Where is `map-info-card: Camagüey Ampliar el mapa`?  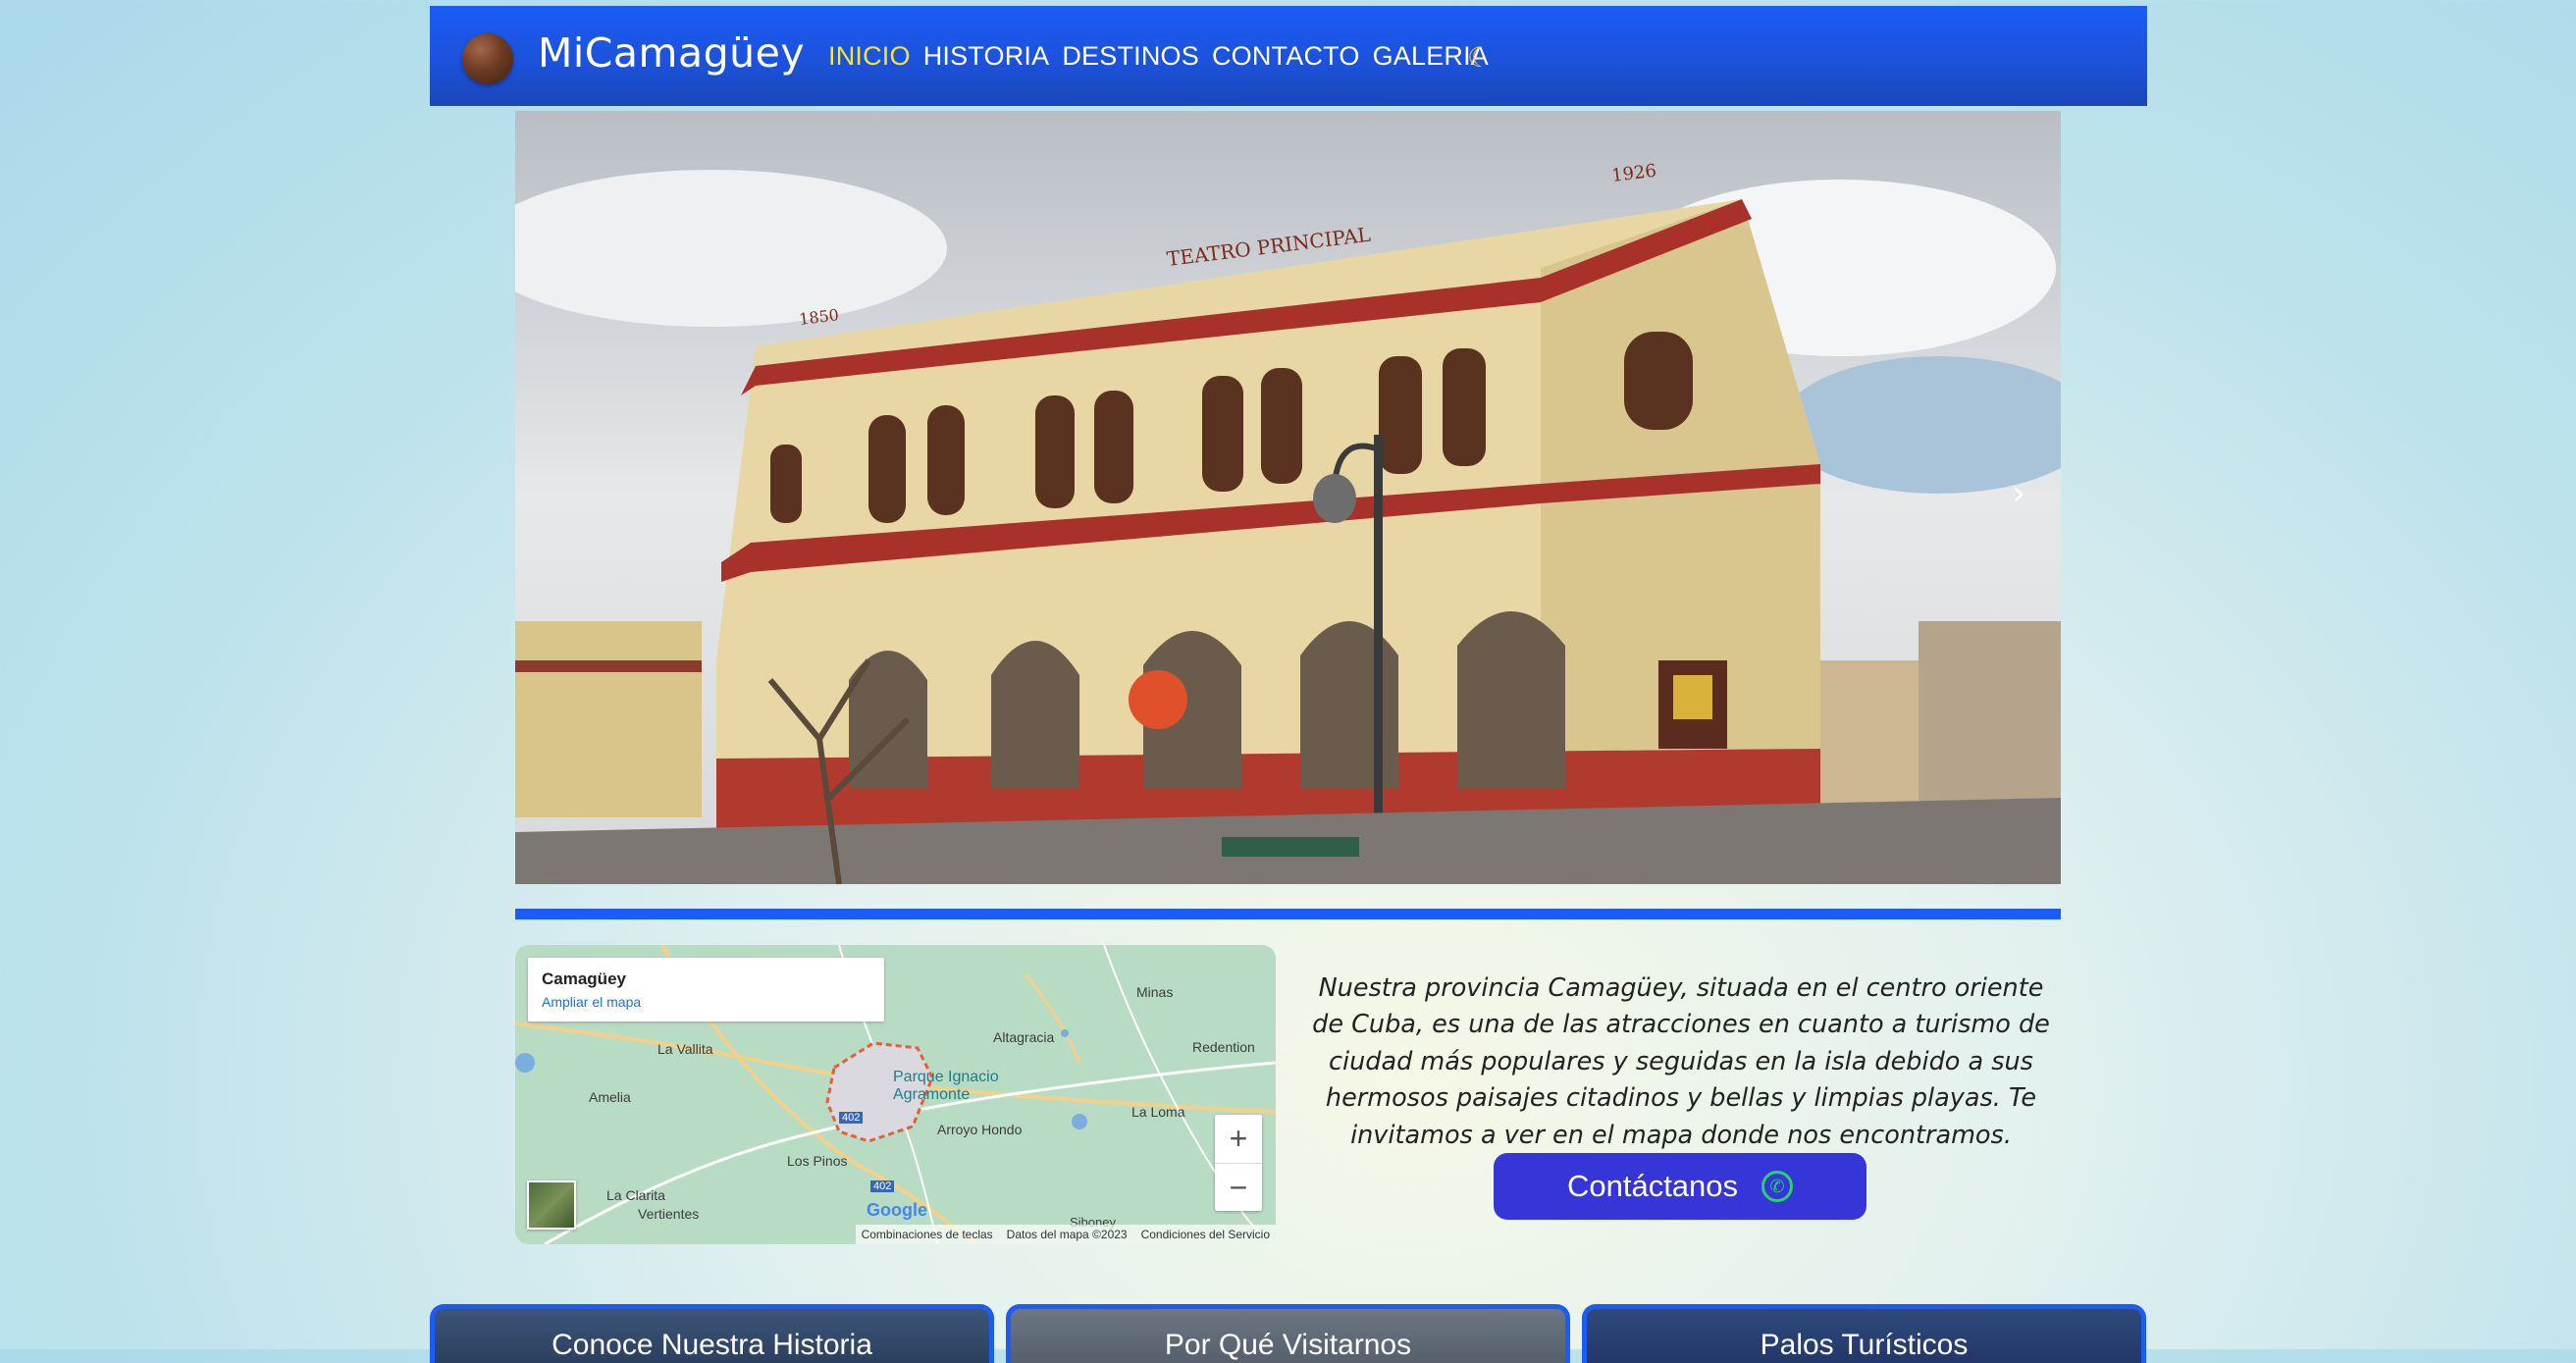
map-info-card: Camagüey Ampliar el mapa is located at coordinates (706, 990).